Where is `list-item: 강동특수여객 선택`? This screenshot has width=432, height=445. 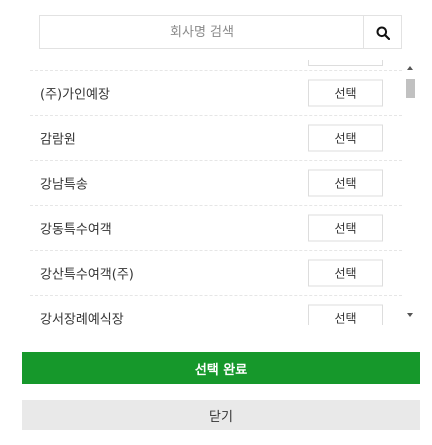 list-item: 강동특수여객 선택 is located at coordinates (216, 228).